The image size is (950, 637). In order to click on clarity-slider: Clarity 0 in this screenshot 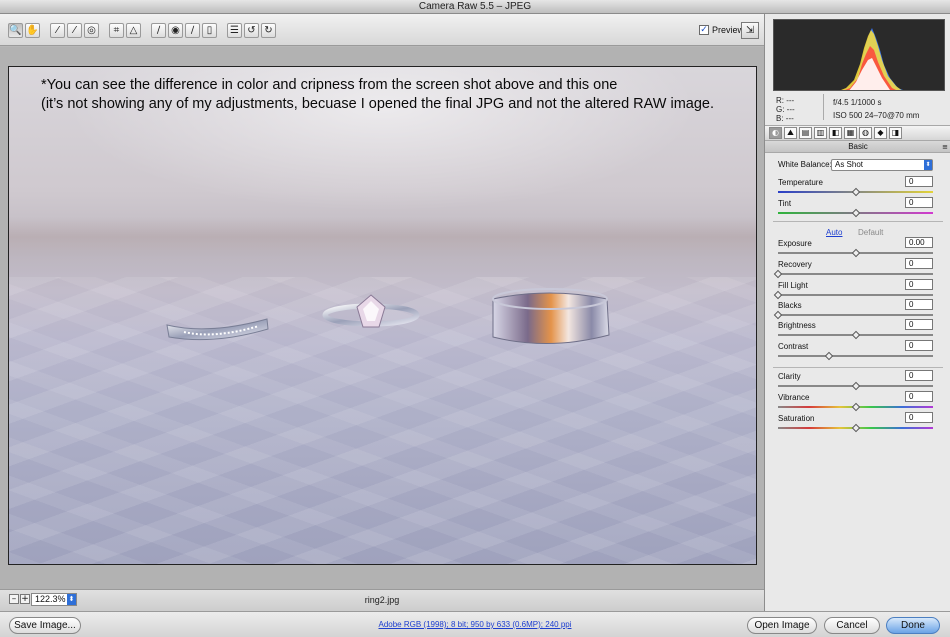, I will do `click(855, 381)`.